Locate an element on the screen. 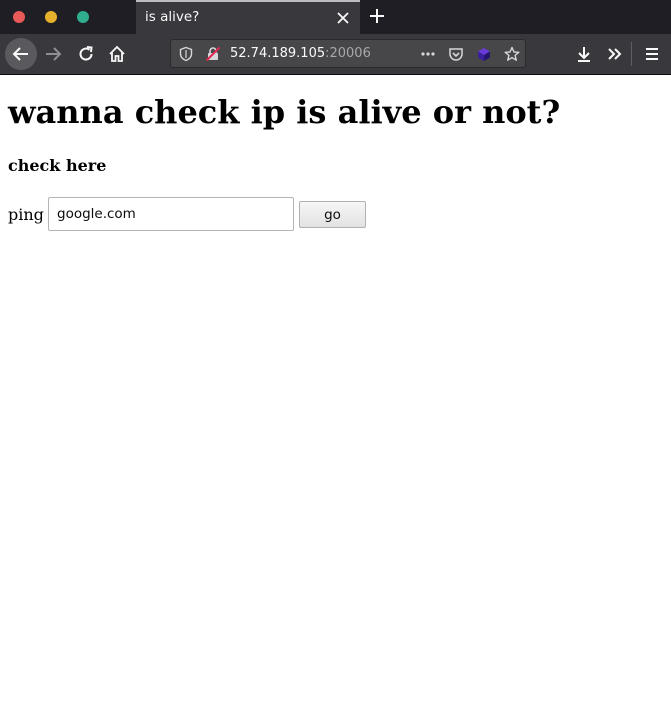 The width and height of the screenshot is (671, 701). tab-active: is alive? is located at coordinates (248, 17).